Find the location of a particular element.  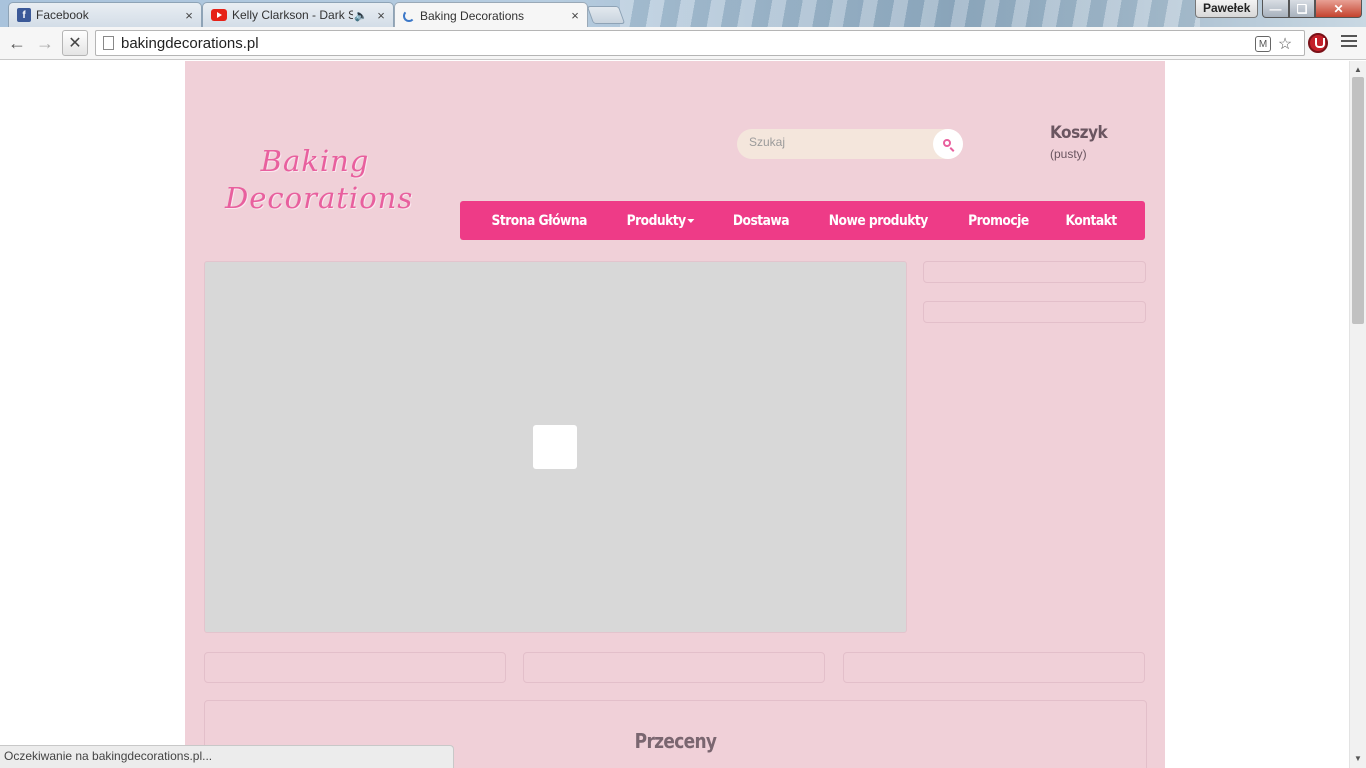

new-tab-button is located at coordinates (606, 15).